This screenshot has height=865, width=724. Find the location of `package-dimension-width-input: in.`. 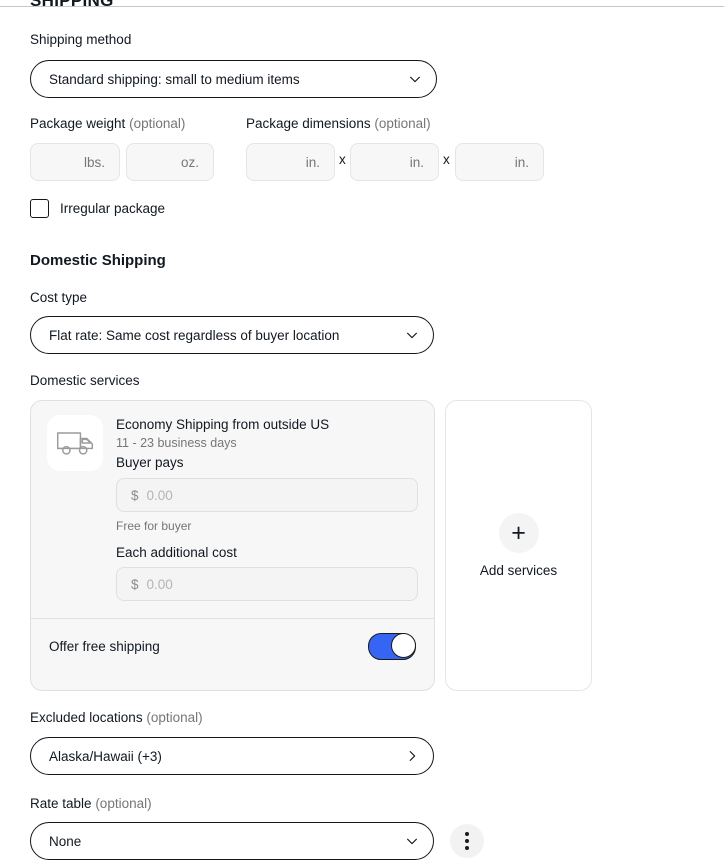

package-dimension-width-input: in. is located at coordinates (394, 162).